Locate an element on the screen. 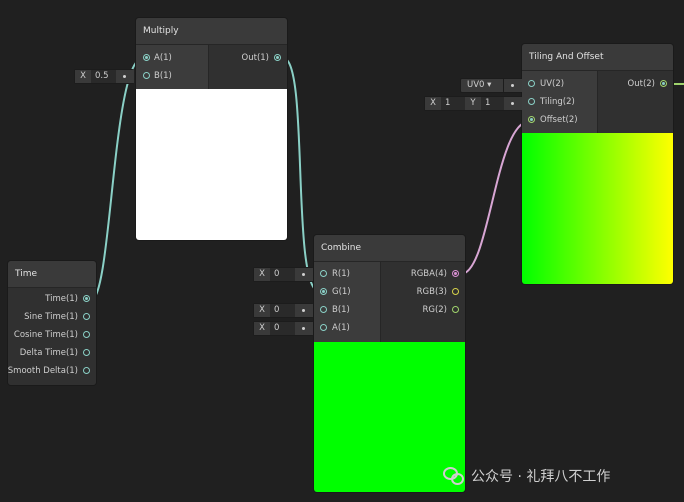 This screenshot has width=684, height=502. wechat-icon is located at coordinates (454, 476).